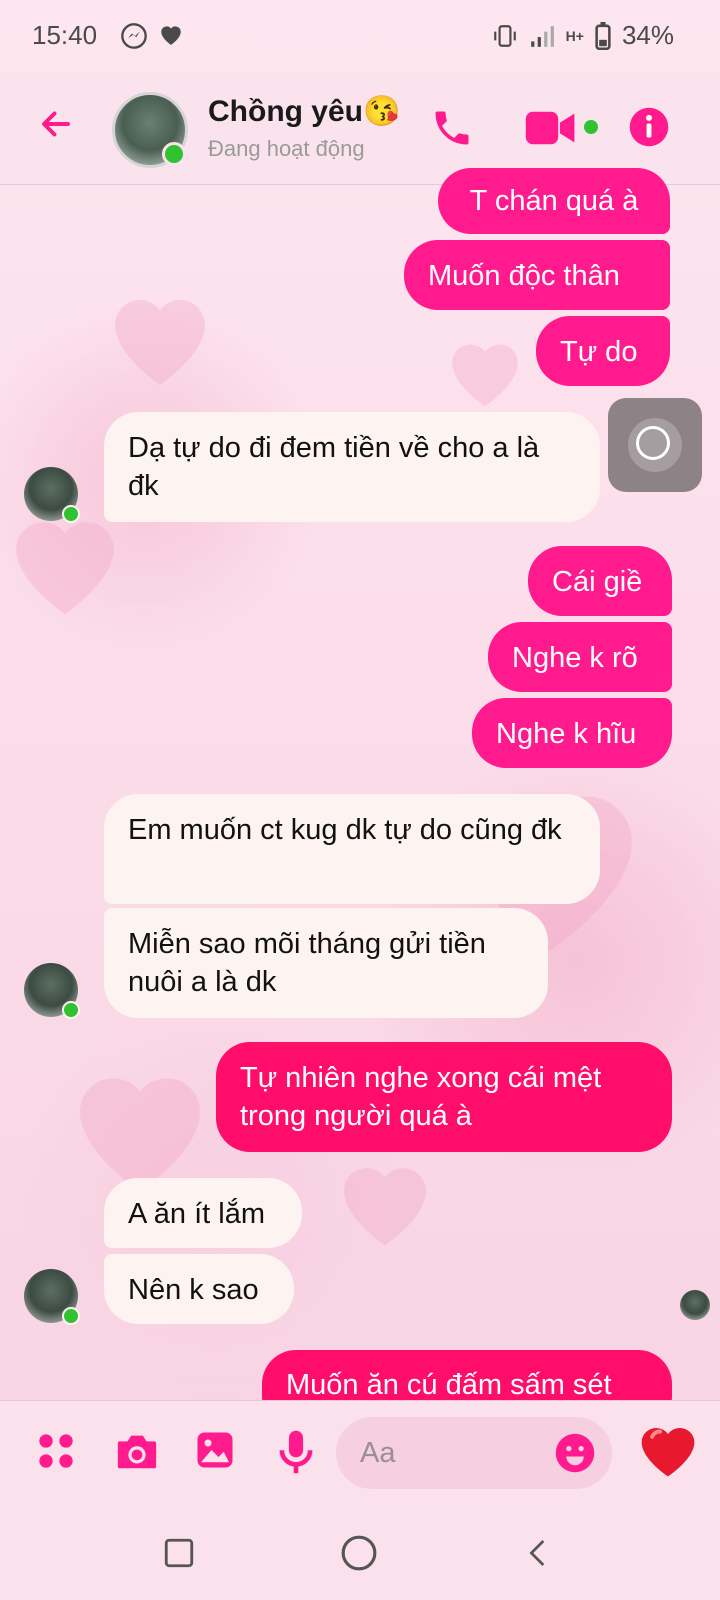 This screenshot has width=720, height=1600. I want to click on video-online-dot, so click(591, 127).